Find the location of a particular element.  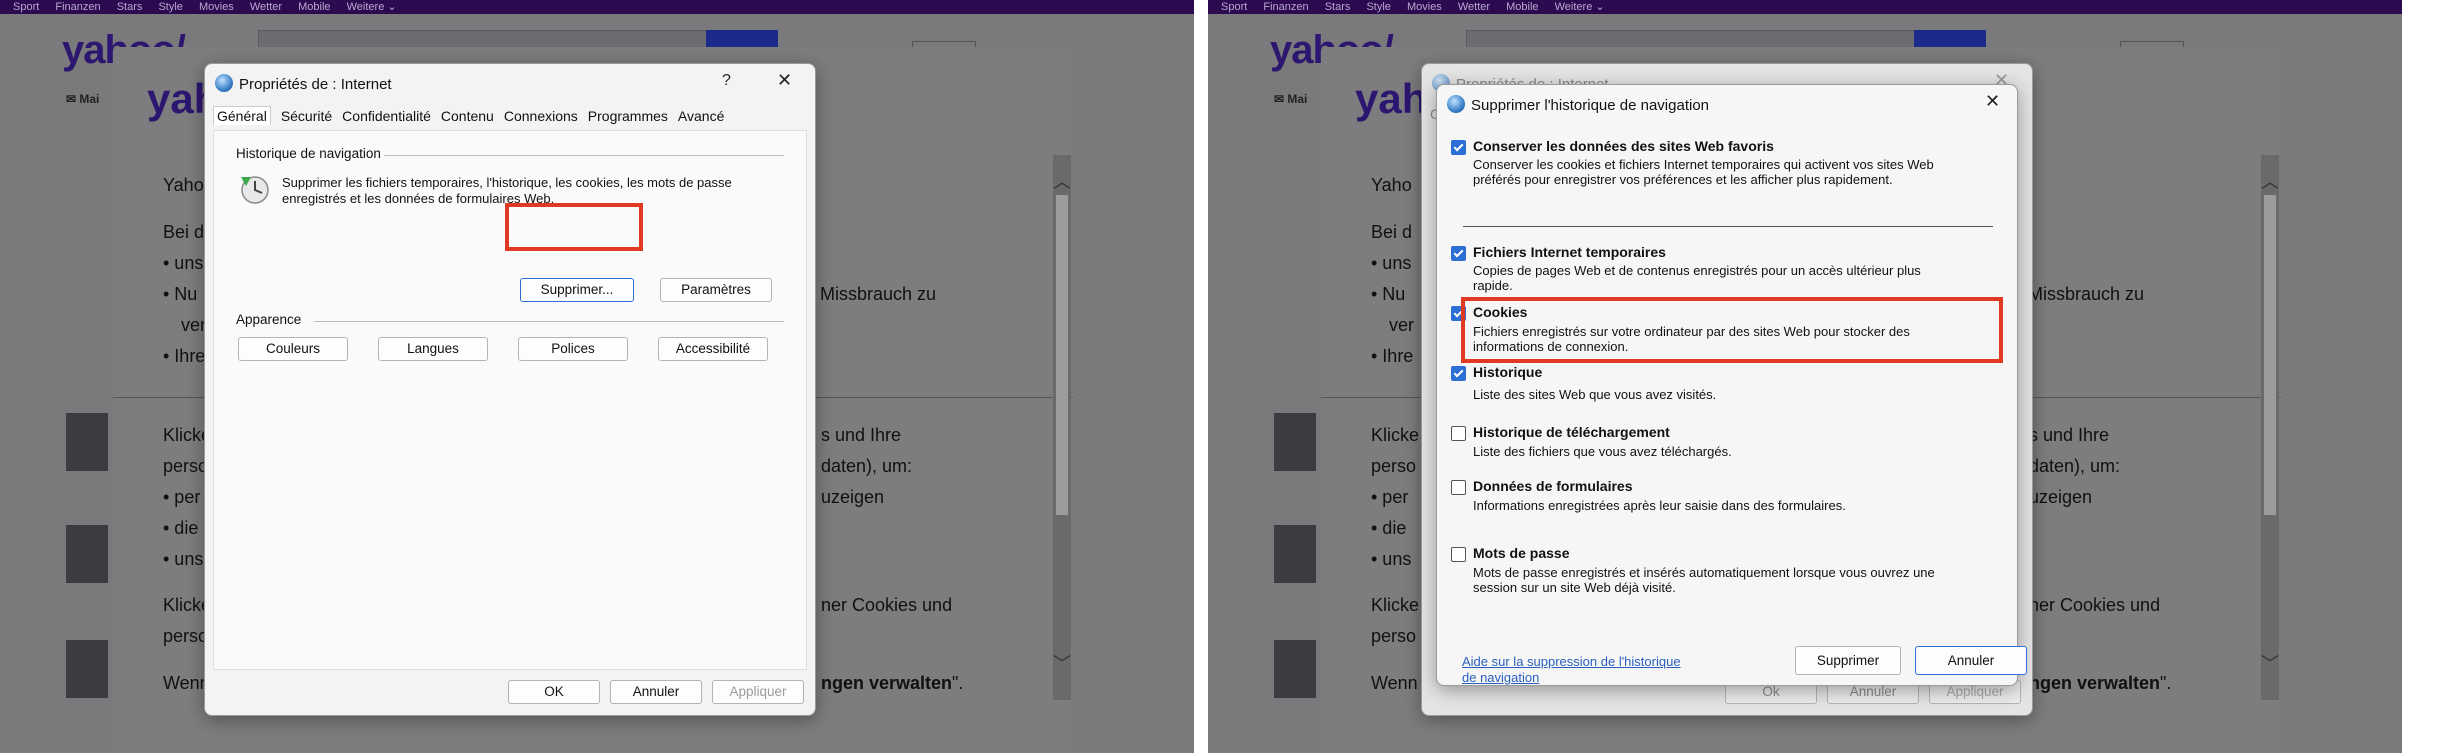

tab-general: Général is located at coordinates (242, 115).